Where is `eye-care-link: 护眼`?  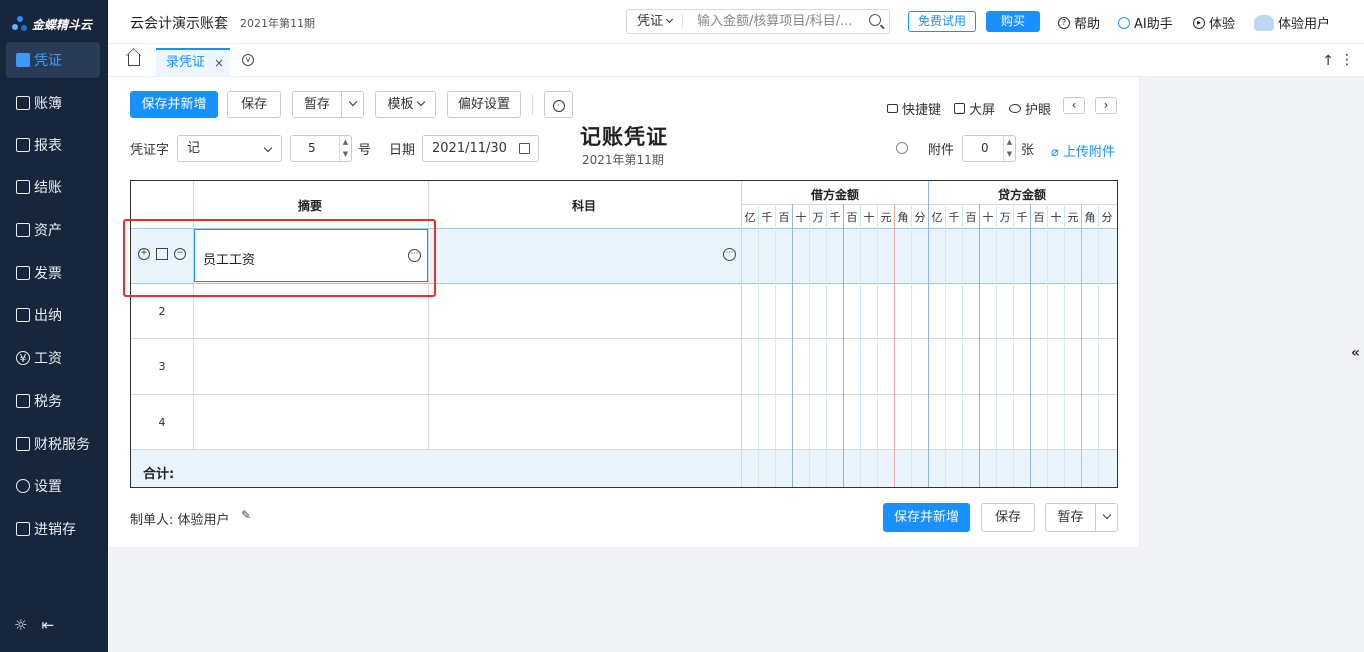 eye-care-link: 护眼 is located at coordinates (1030, 108).